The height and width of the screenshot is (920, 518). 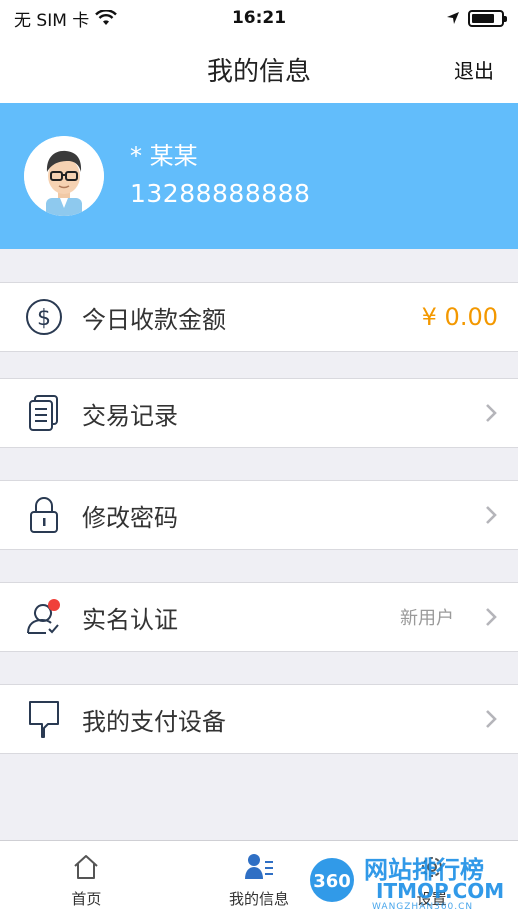 I want to click on profile-phone: 13288888888, so click(x=220, y=193).